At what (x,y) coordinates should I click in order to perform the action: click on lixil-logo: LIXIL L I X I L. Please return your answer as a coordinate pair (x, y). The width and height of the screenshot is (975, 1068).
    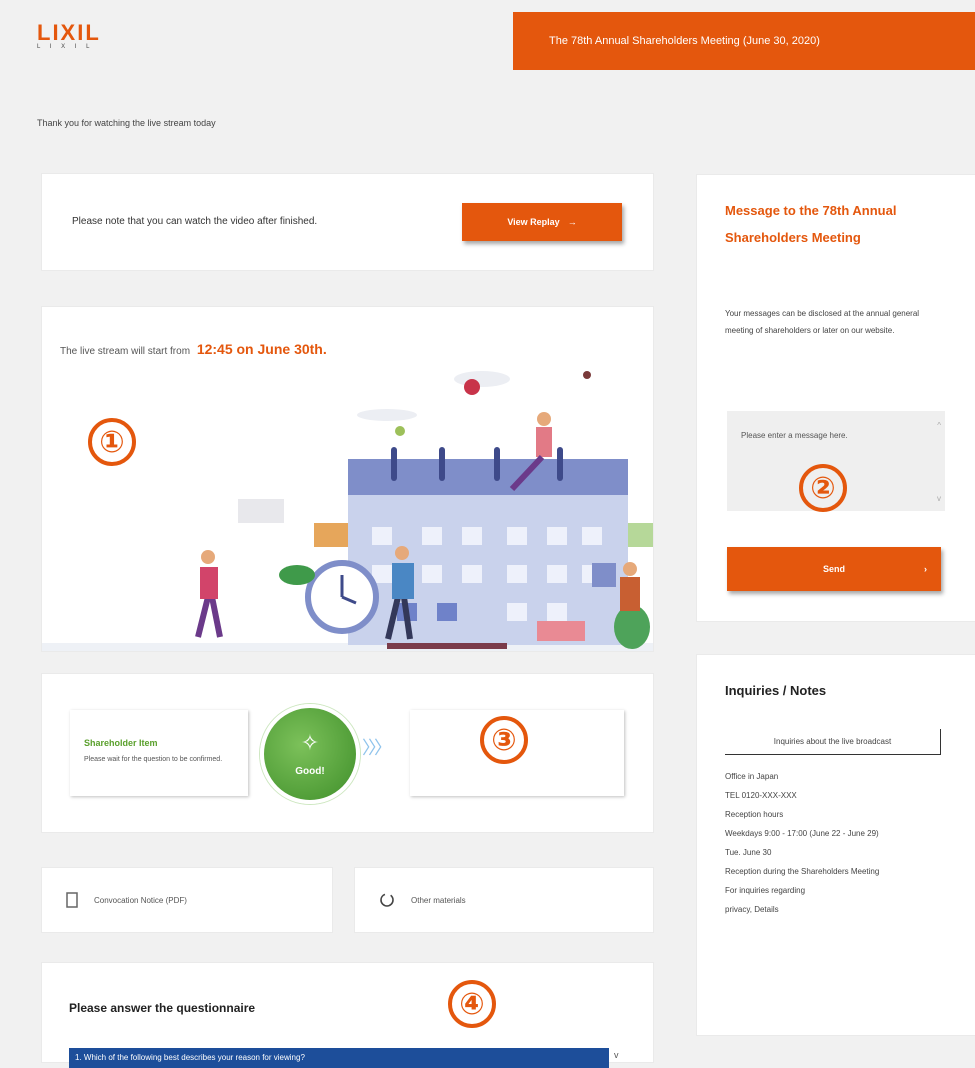
    Looking at the image, I should click on (69, 35).